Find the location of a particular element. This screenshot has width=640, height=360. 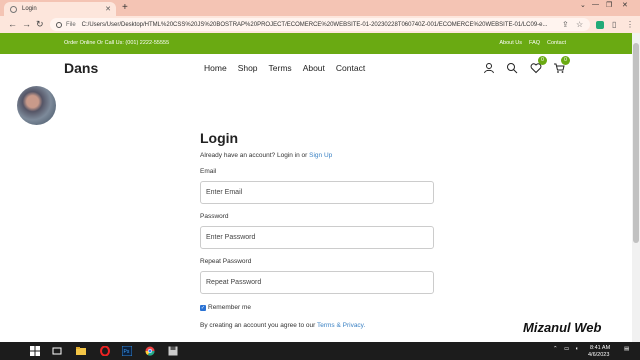

info-icon is located at coordinates (59, 24).